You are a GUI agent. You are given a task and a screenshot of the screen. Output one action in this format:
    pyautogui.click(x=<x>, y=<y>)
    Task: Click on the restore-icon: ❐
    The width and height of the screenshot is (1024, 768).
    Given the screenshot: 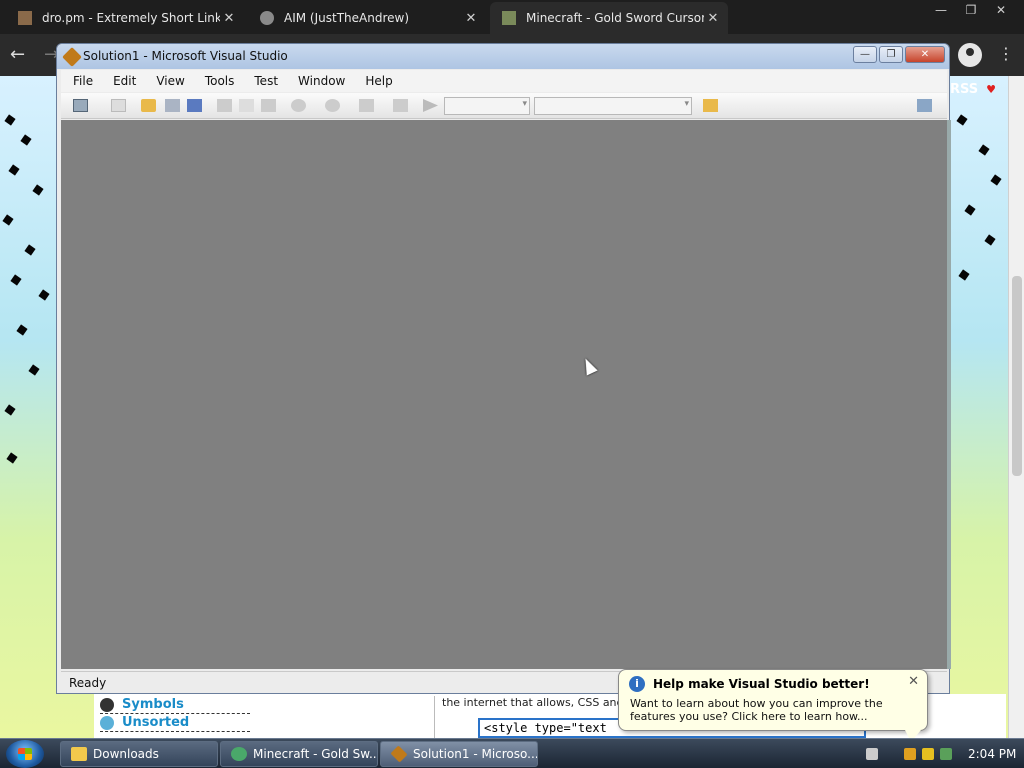 What is the action you would take?
    pyautogui.click(x=971, y=10)
    